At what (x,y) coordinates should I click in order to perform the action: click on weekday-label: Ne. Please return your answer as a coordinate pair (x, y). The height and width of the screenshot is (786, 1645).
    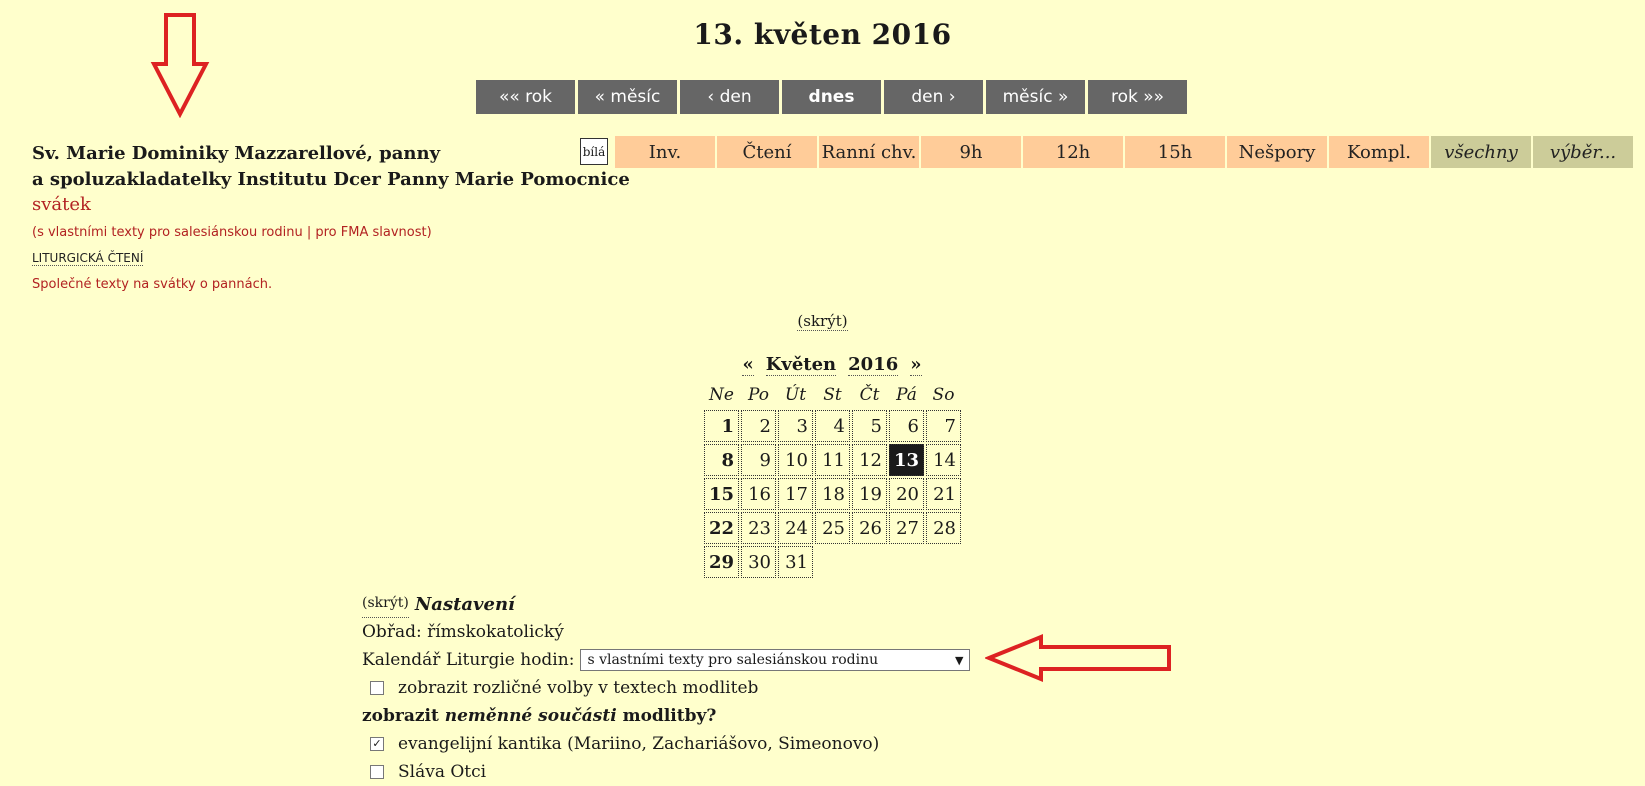
    Looking at the image, I should click on (721, 395).